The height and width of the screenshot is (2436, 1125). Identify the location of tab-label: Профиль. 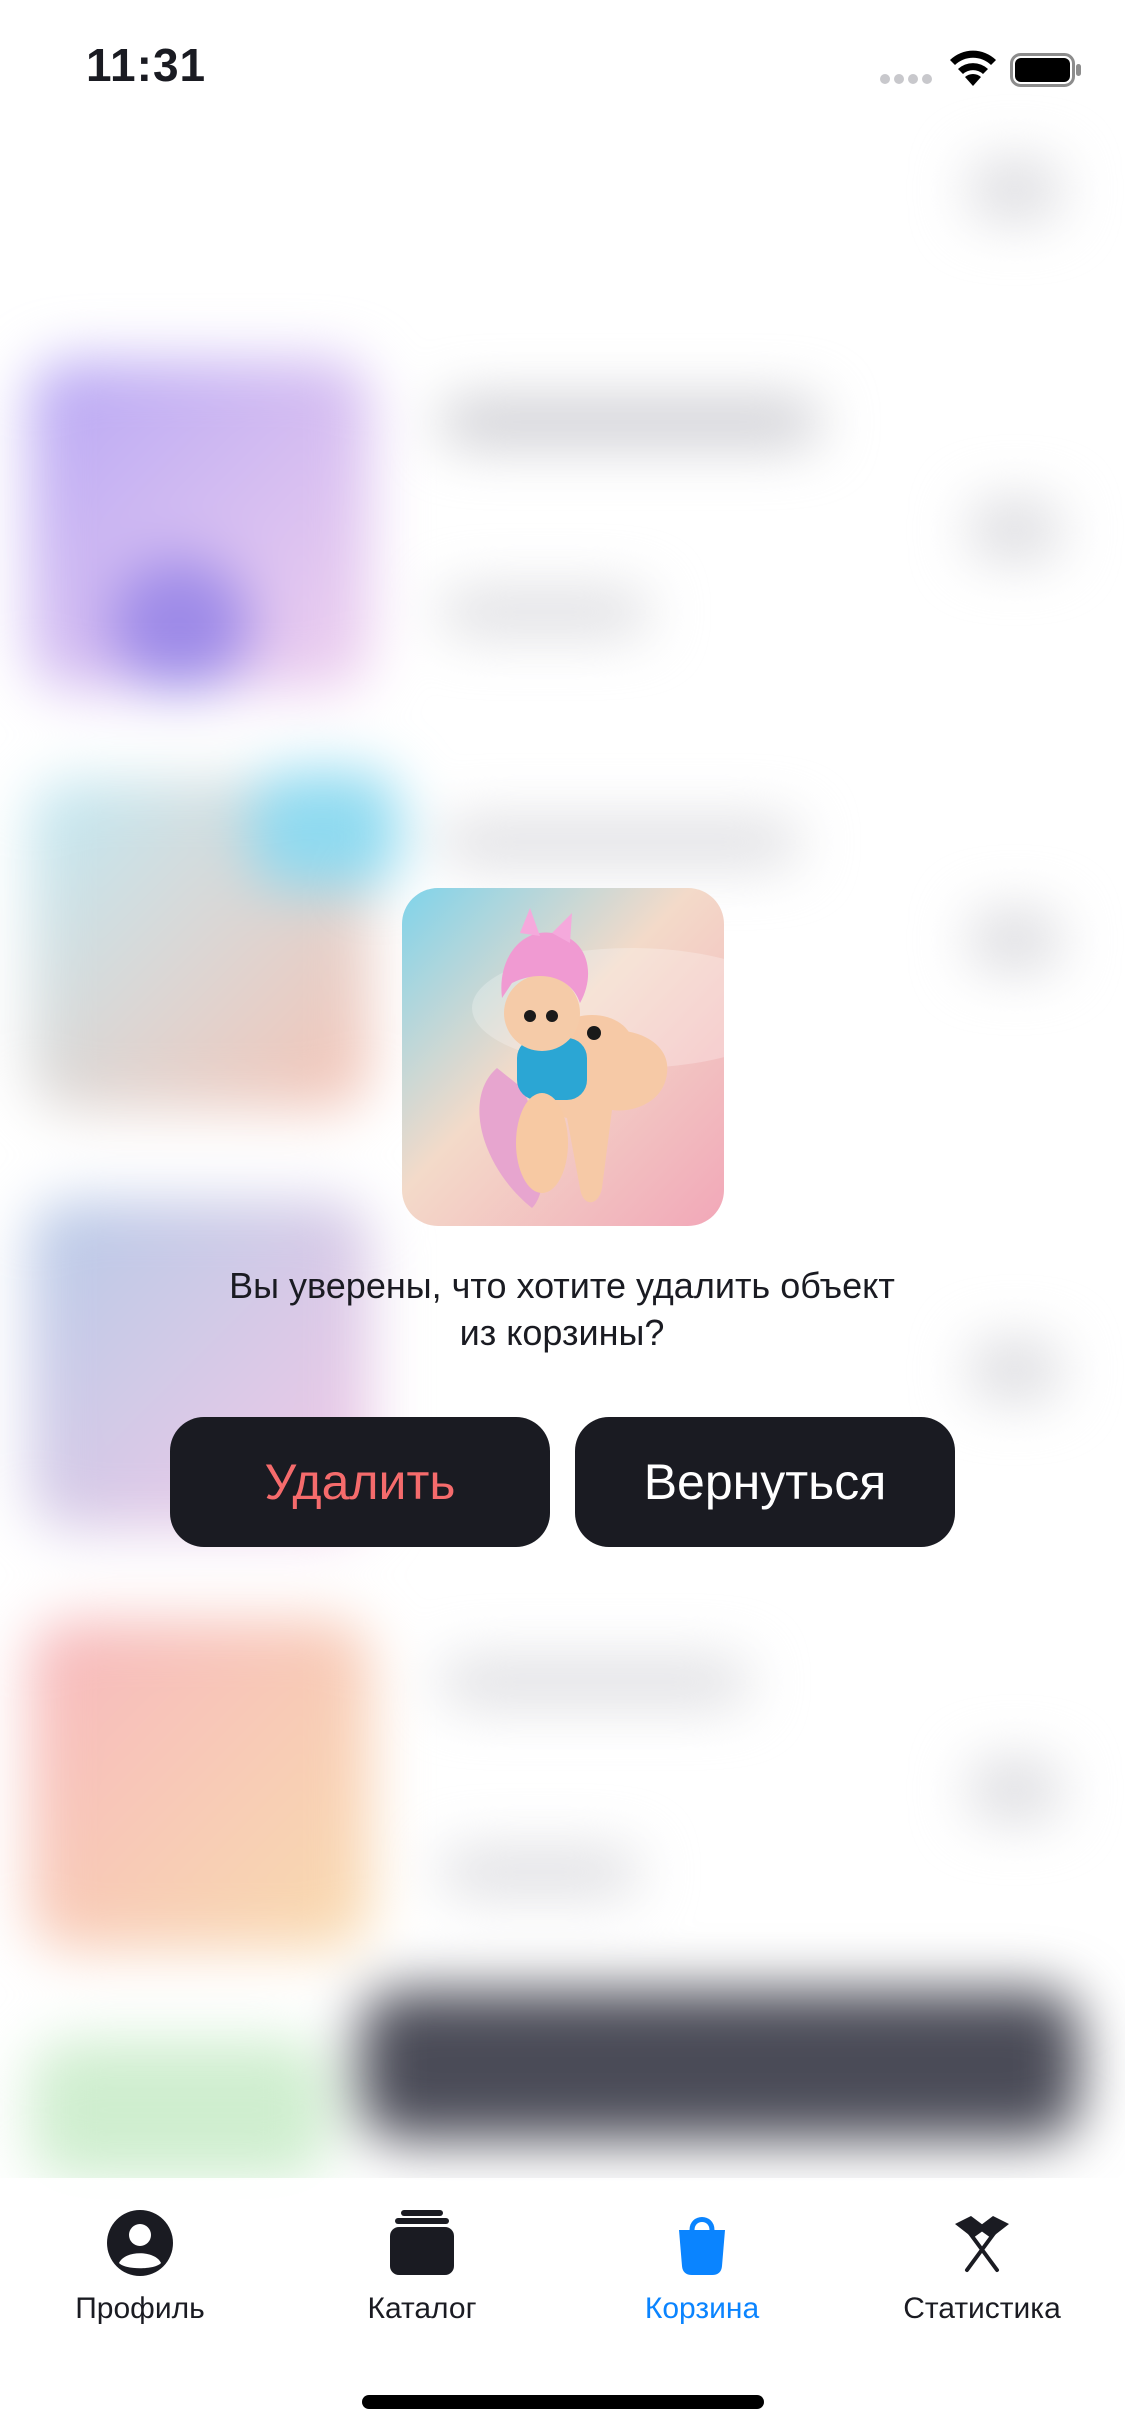
(140, 2308).